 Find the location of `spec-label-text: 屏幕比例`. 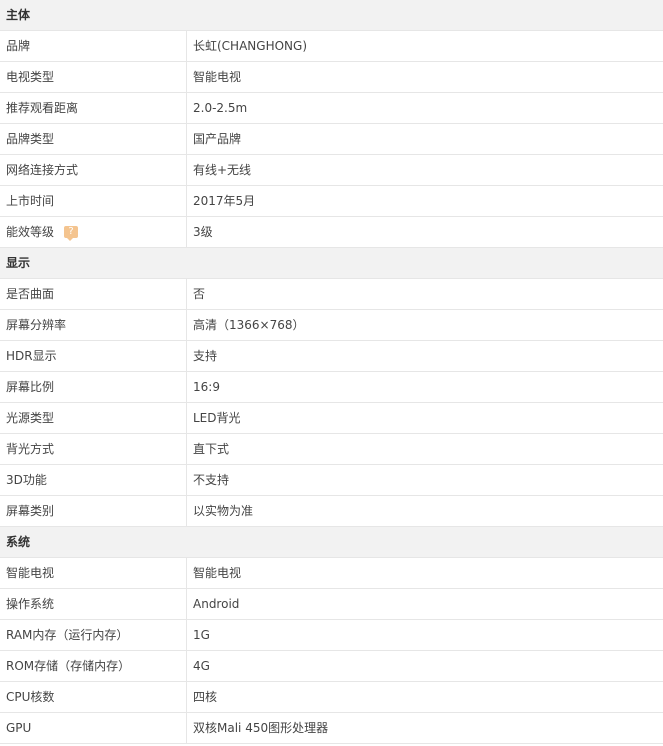

spec-label-text: 屏幕比例 is located at coordinates (30, 387).